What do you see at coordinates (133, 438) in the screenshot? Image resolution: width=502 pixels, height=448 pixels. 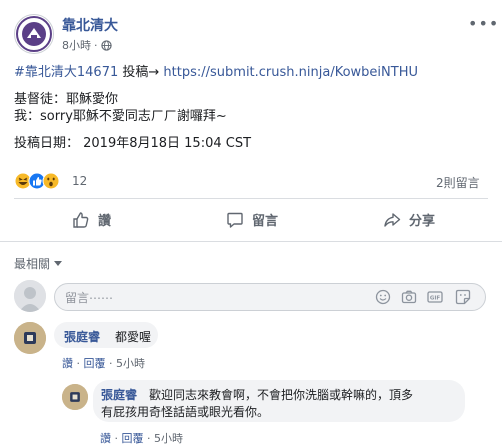 I see `reply-reply-link: 回覆` at bounding box center [133, 438].